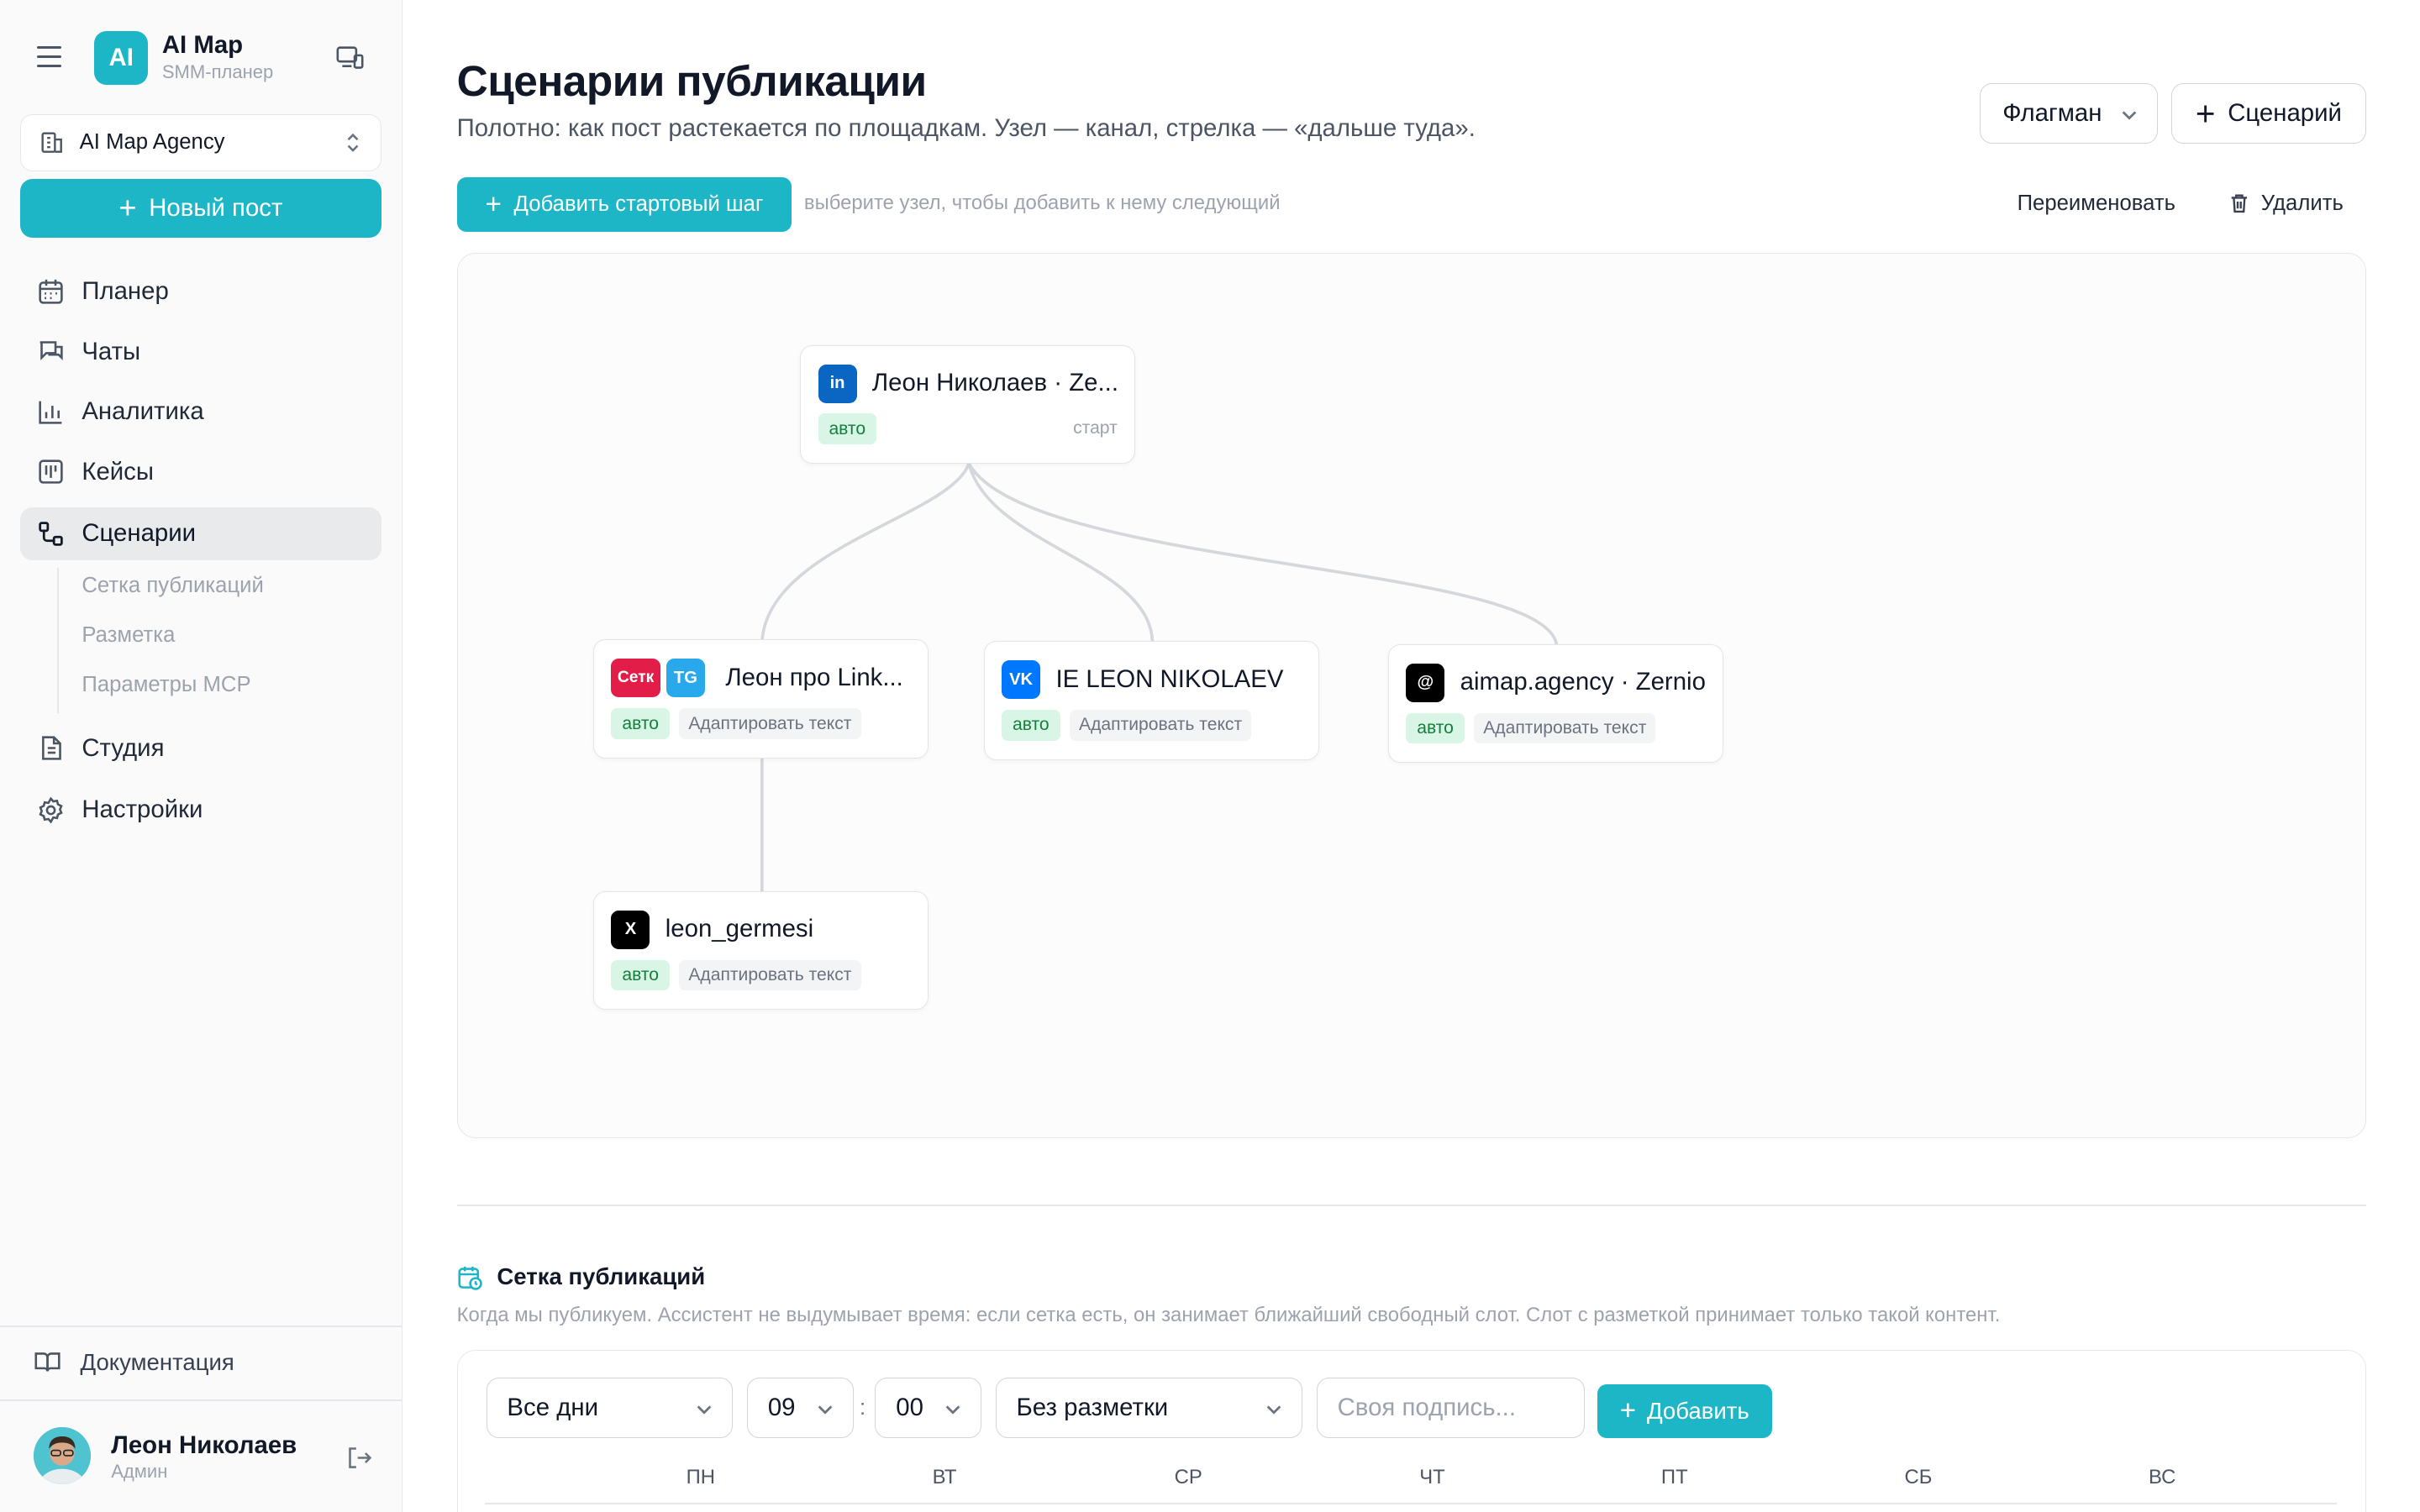 Image resolution: width=2420 pixels, height=1512 pixels. I want to click on flow-node-linkedin: in Леон Николаев · Ze... авто старт, so click(967, 404).